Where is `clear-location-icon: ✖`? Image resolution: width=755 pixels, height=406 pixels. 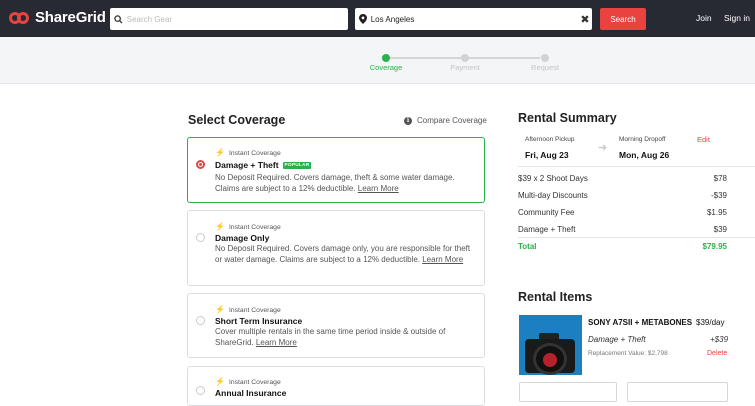 clear-location-icon: ✖ is located at coordinates (585, 19).